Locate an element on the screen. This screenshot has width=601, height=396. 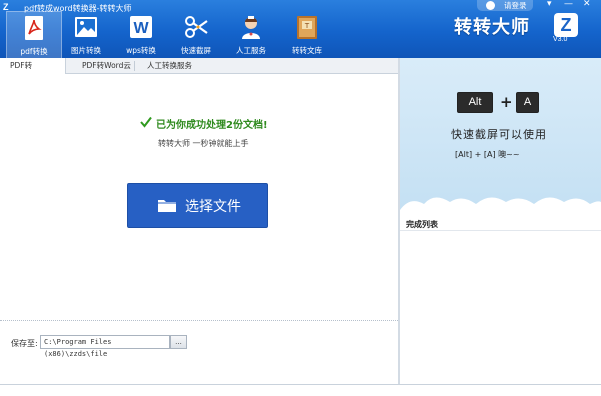
svg-text: W is located at coordinates (141, 28).